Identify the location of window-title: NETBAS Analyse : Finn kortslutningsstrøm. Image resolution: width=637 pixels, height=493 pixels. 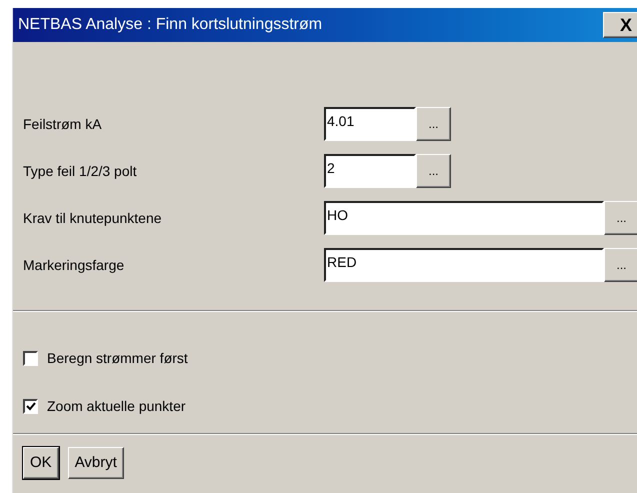
(170, 25).